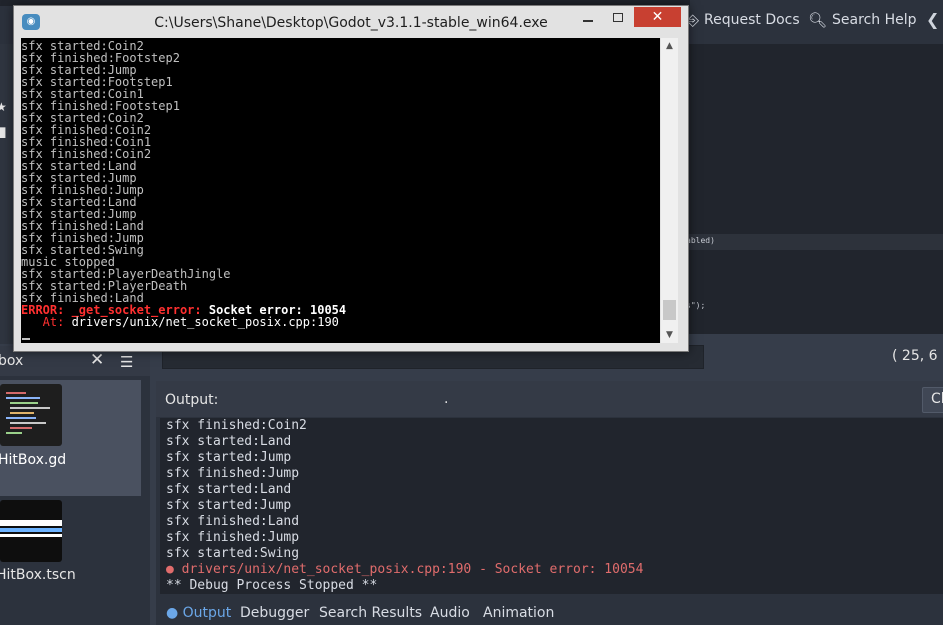 The width and height of the screenshot is (943, 625). I want to click on scene-thumbnail-icon, so click(31, 531).